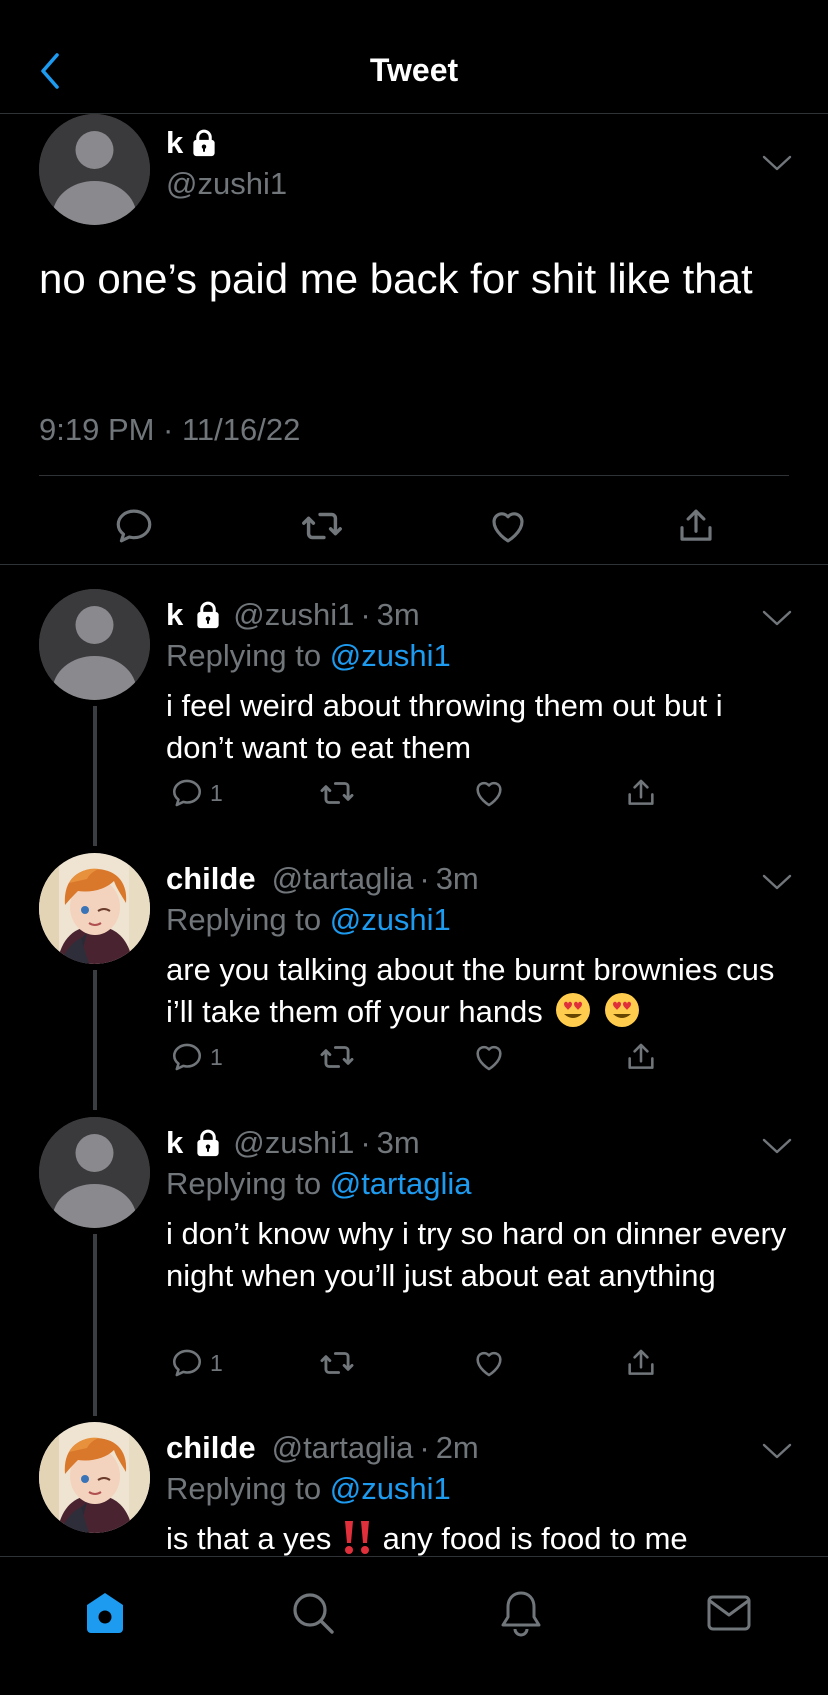 The height and width of the screenshot is (1695, 828). I want to click on tab-notifications, so click(521, 1613).